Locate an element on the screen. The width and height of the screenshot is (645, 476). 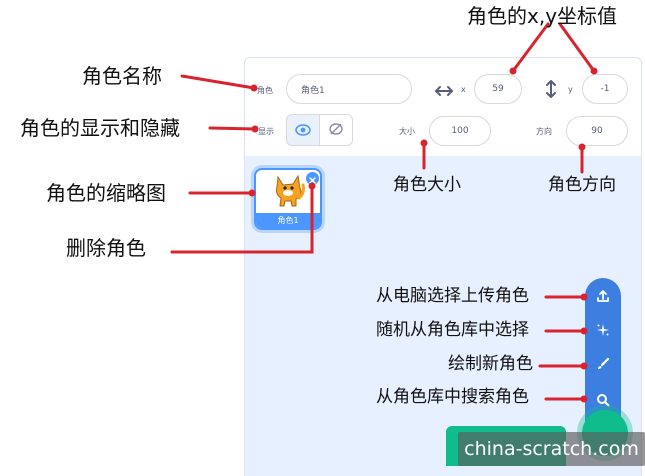
y-value: -1 is located at coordinates (605, 89).